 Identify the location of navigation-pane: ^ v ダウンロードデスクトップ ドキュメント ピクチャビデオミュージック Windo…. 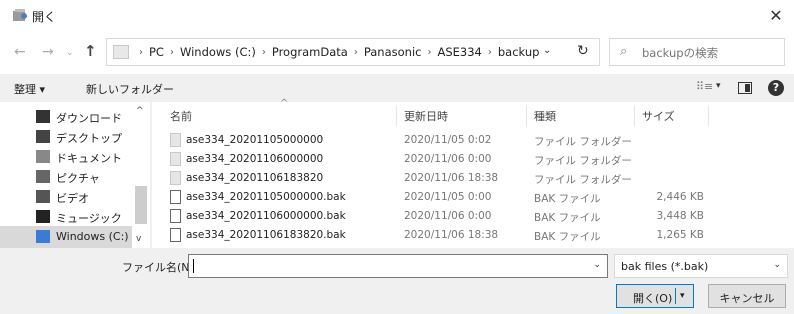
(75, 175).